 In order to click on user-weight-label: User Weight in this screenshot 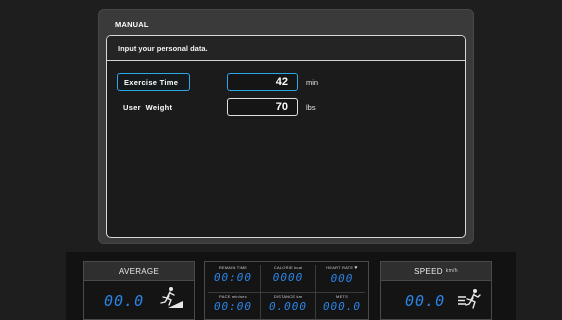, I will do `click(153, 107)`.